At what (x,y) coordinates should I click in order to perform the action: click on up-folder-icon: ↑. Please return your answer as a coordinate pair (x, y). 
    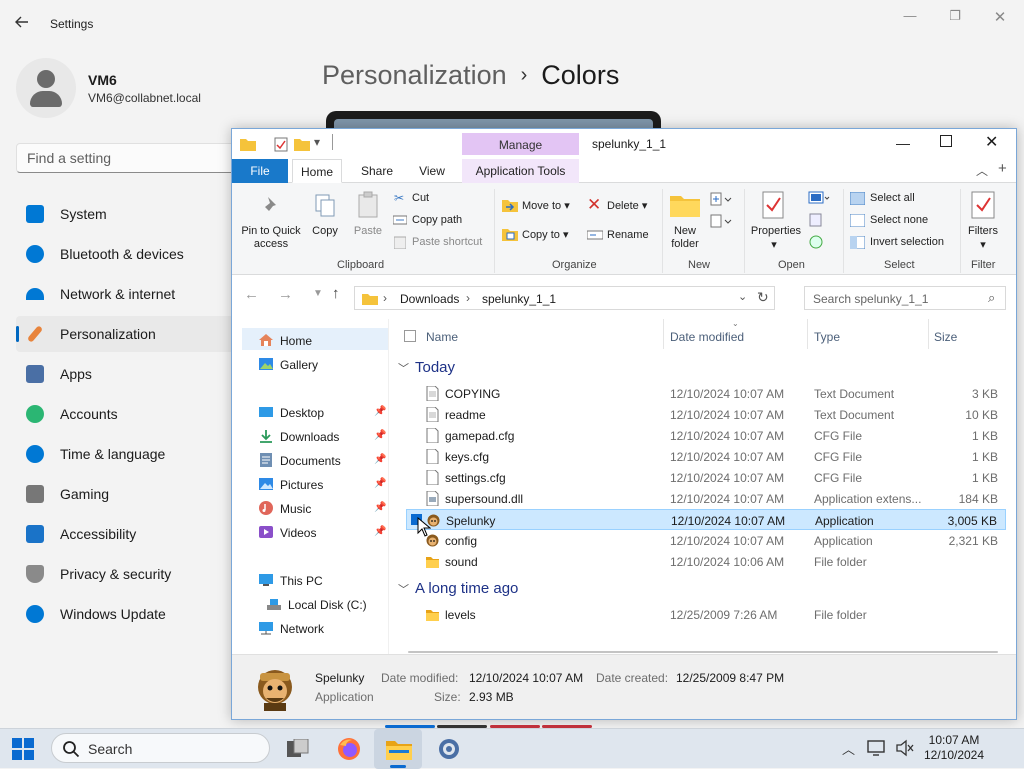
    Looking at the image, I should click on (336, 293).